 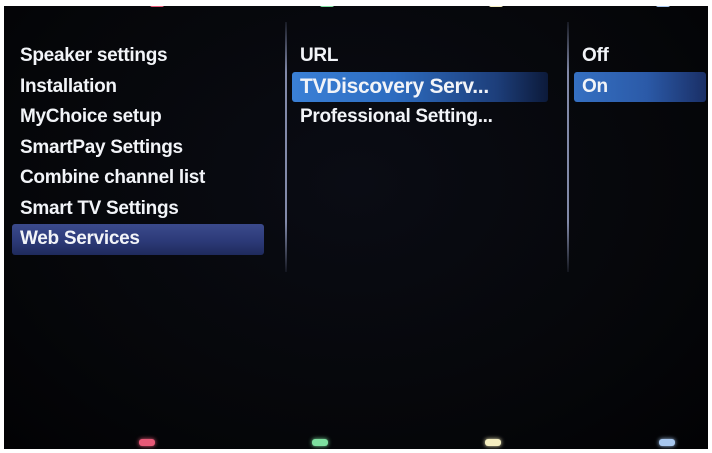 What do you see at coordinates (320, 442) in the screenshot?
I see `green-key-icon` at bounding box center [320, 442].